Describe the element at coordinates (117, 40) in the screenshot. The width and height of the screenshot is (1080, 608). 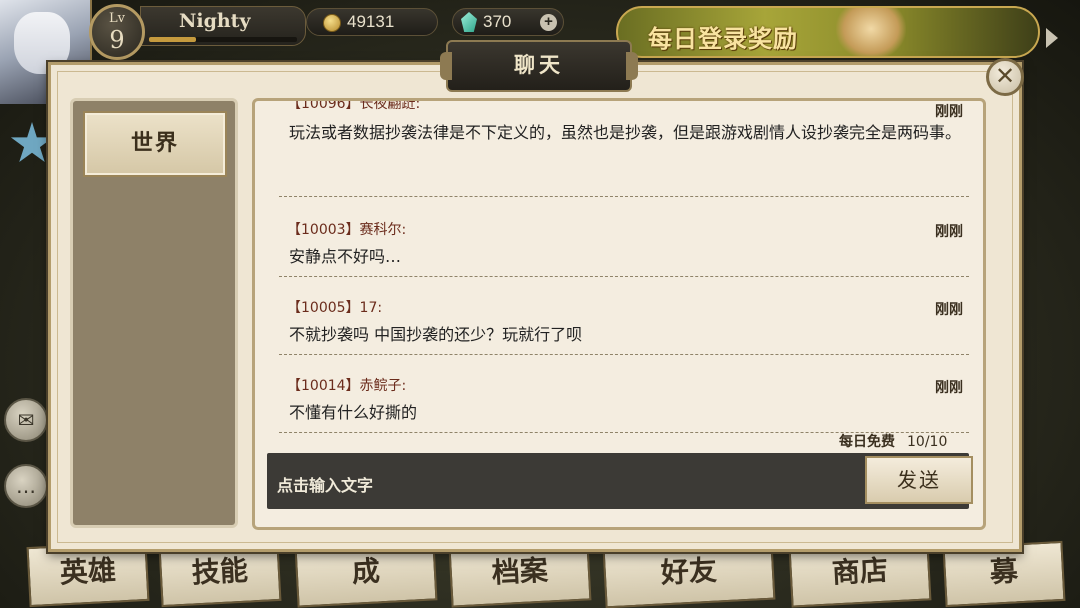
I see `level-number: 9` at that location.